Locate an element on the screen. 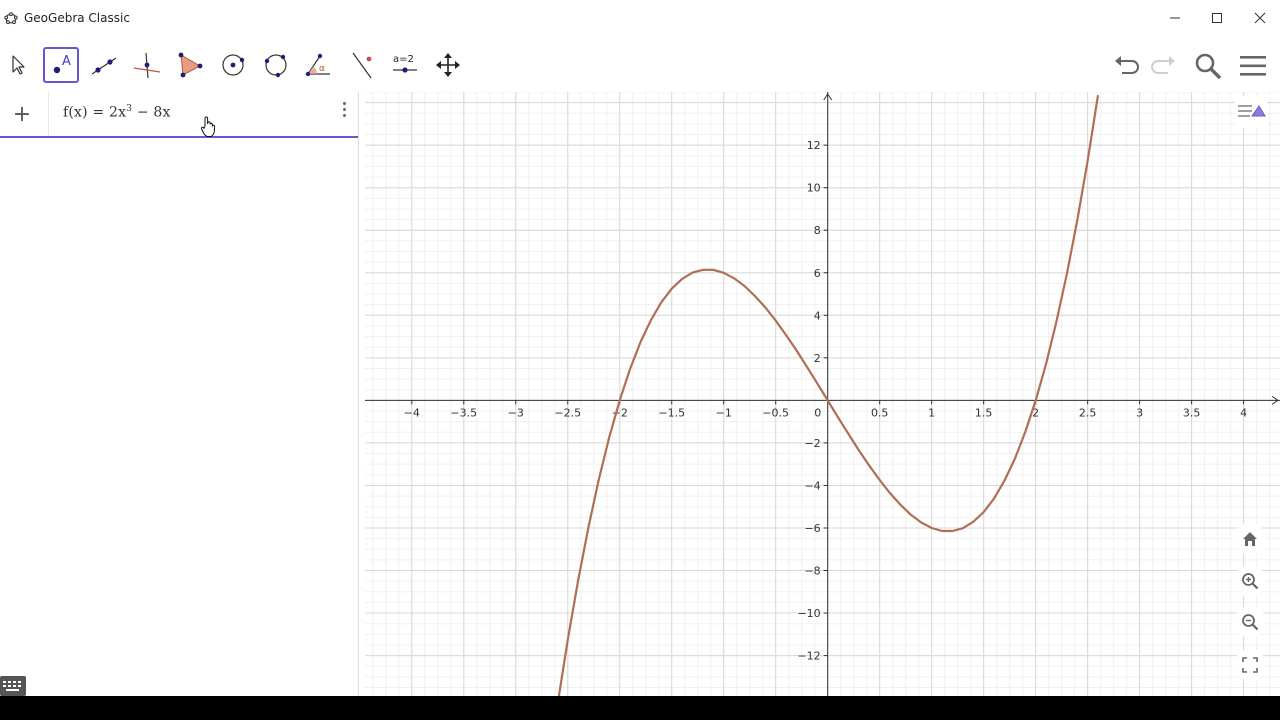  move-tool-button is located at coordinates (18, 65).